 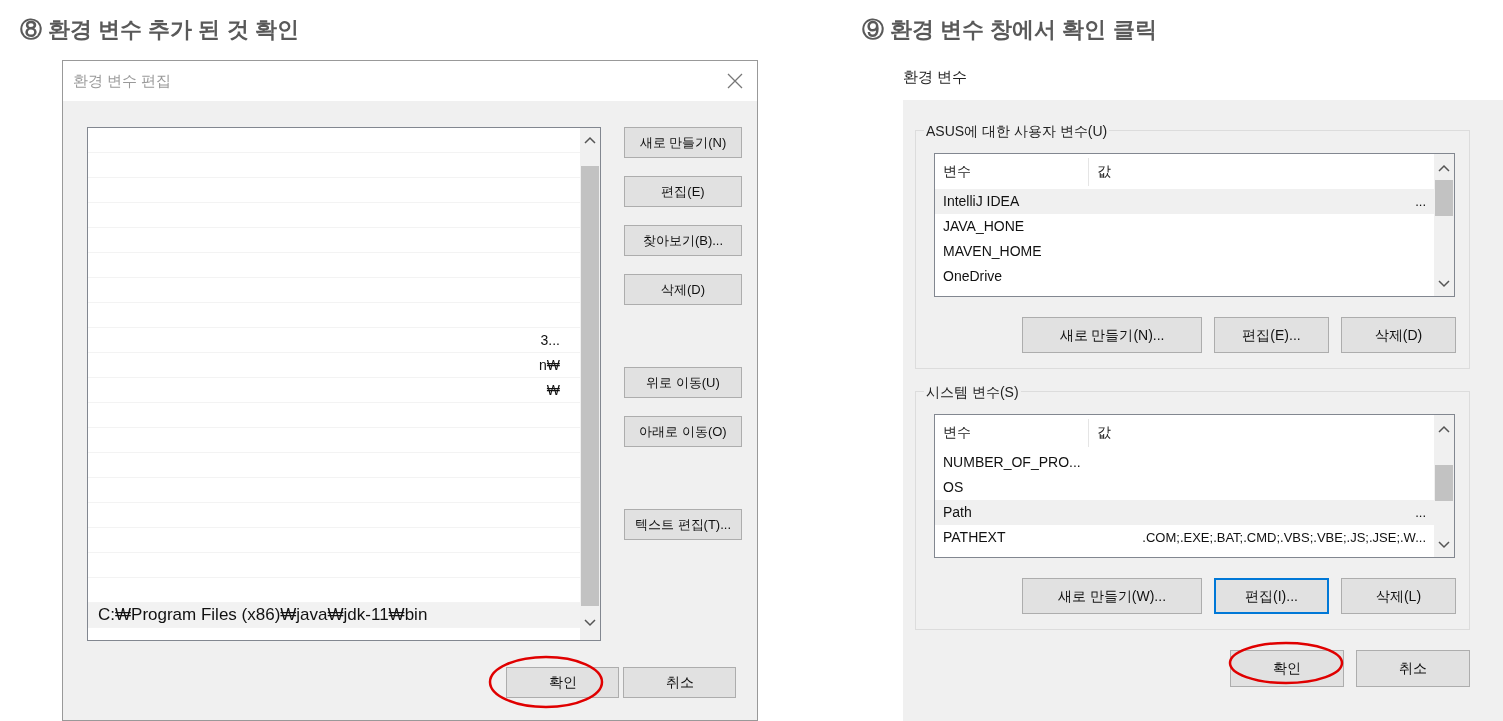 What do you see at coordinates (683, 431) in the screenshot?
I see `side-button: 아래로 이동(O)` at bounding box center [683, 431].